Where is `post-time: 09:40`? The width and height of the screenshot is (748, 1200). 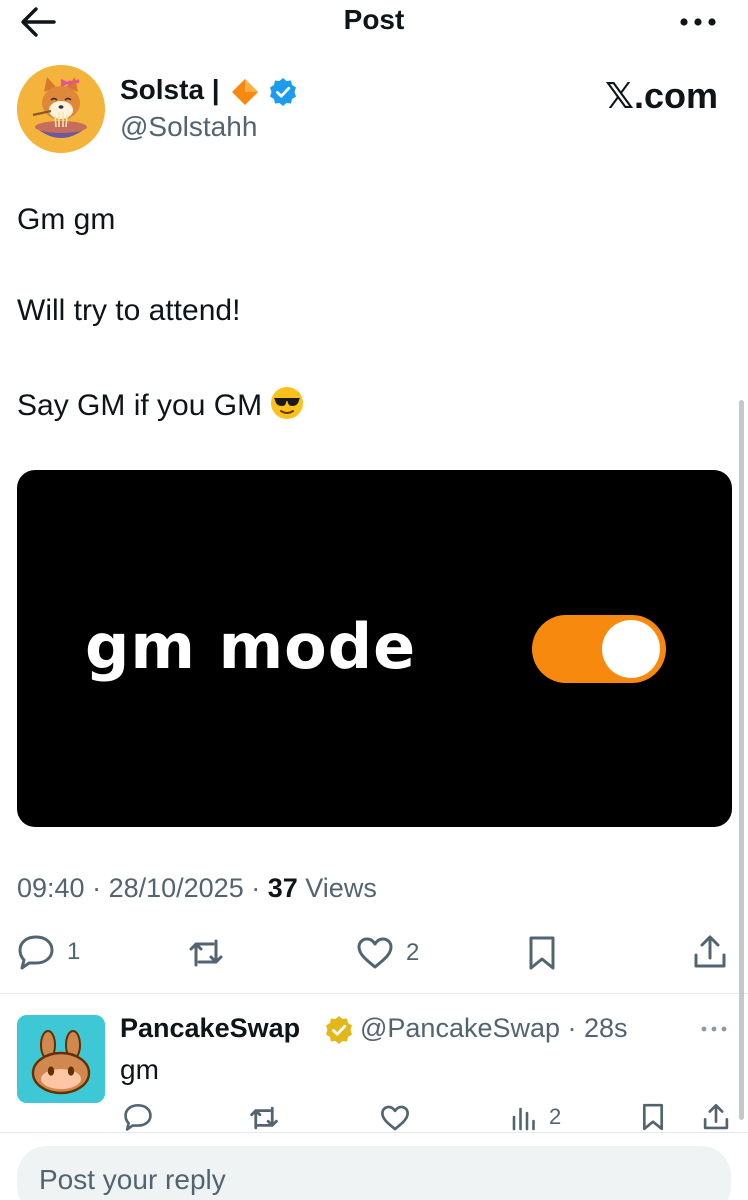 post-time: 09:40 is located at coordinates (51, 888).